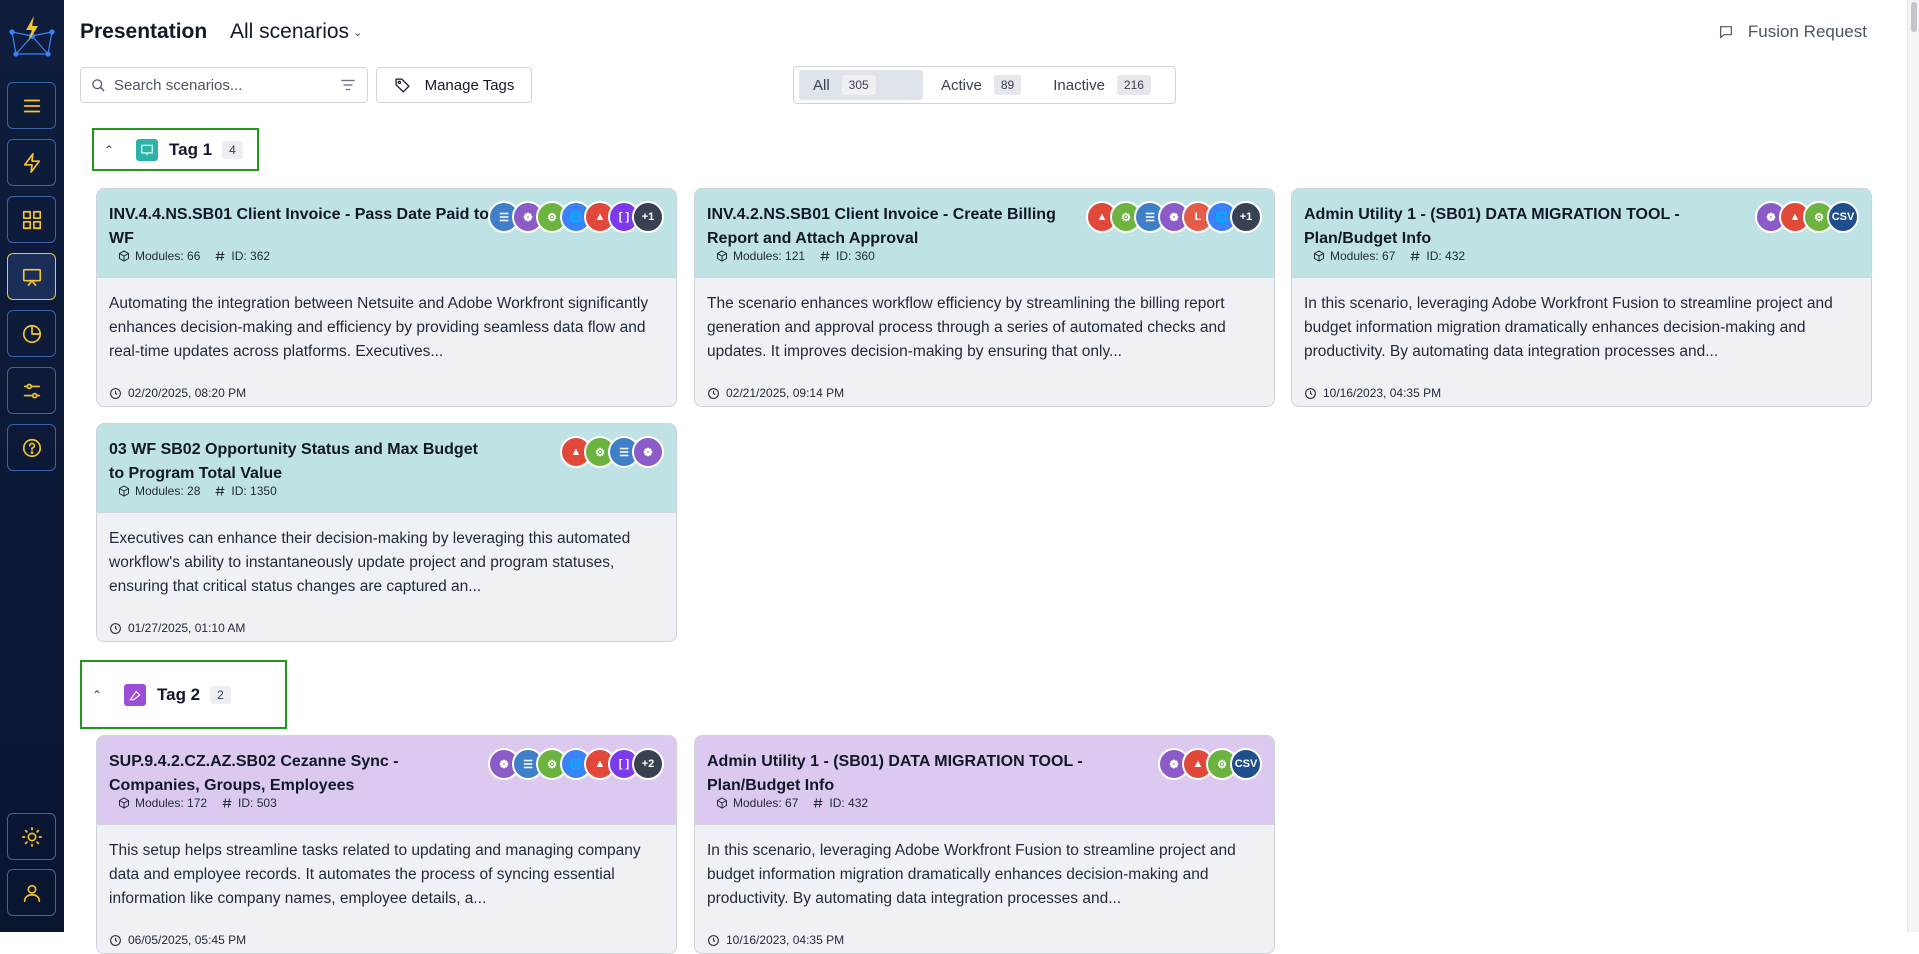 Image resolution: width=1919 pixels, height=954 pixels. What do you see at coordinates (98, 85) in the screenshot?
I see `search-icon` at bounding box center [98, 85].